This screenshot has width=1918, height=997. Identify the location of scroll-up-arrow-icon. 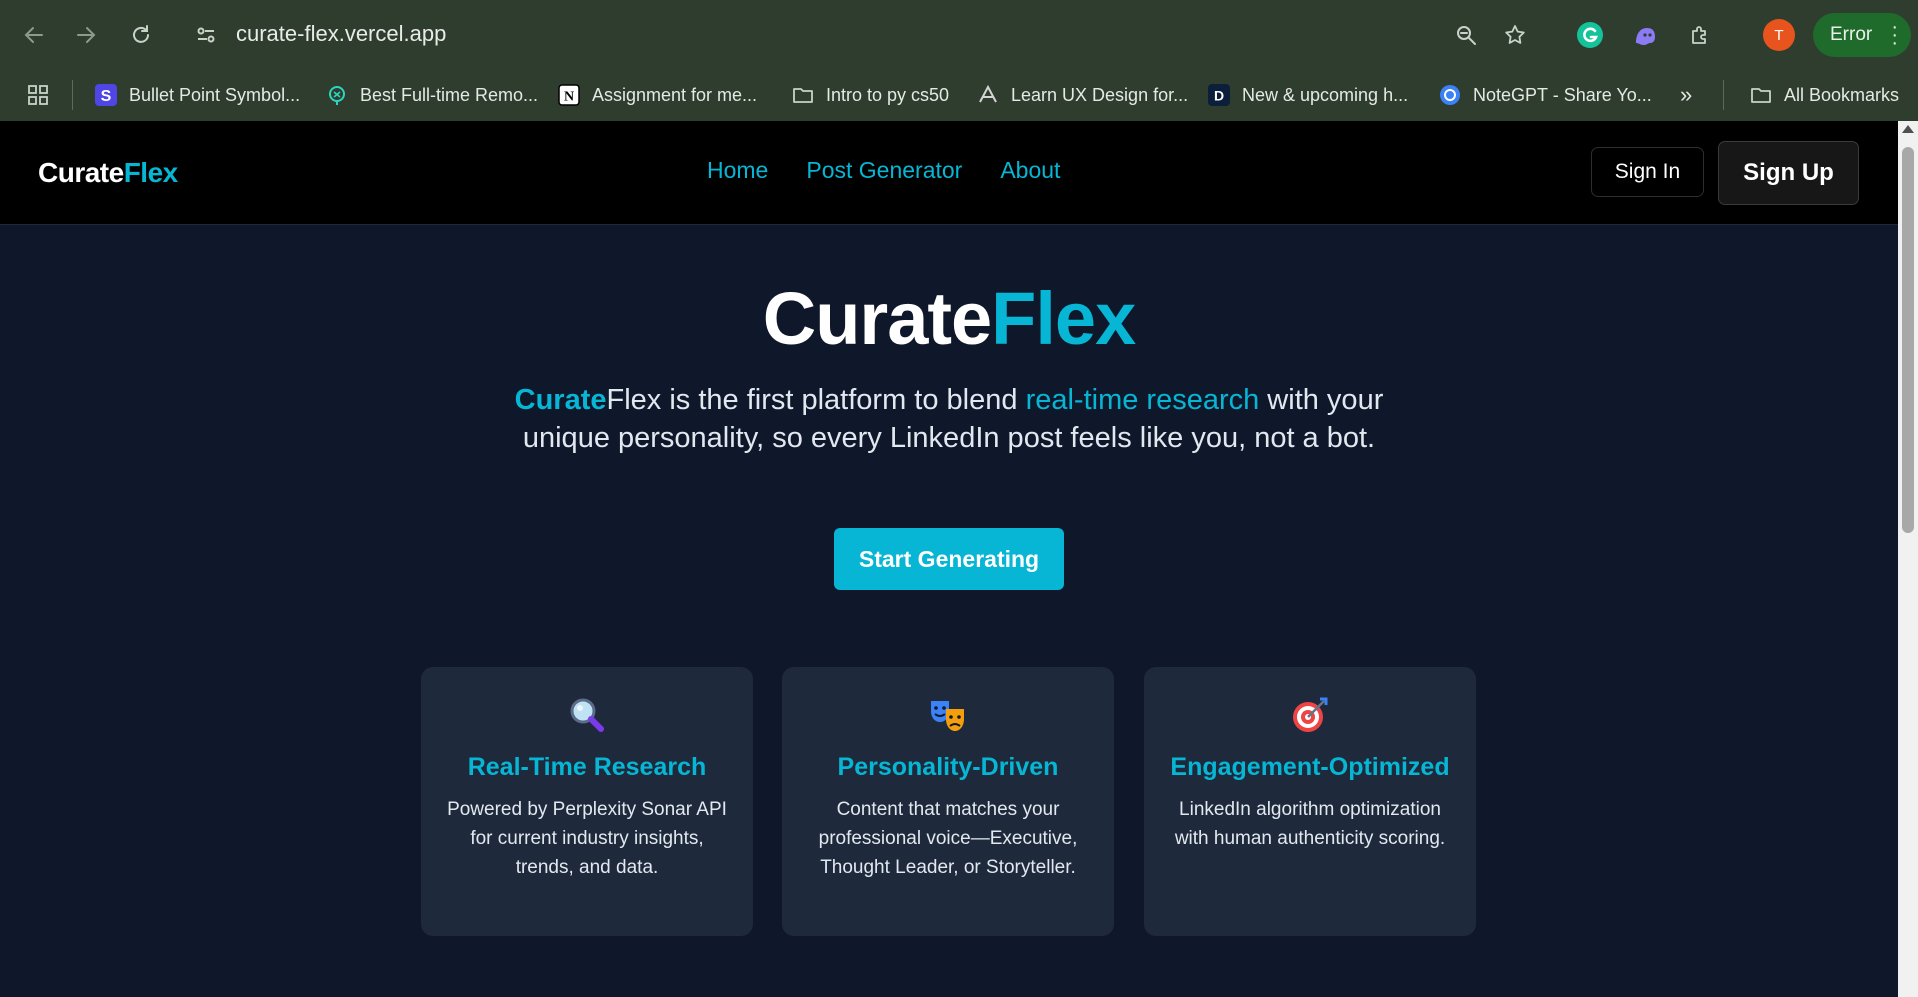
(1908, 129).